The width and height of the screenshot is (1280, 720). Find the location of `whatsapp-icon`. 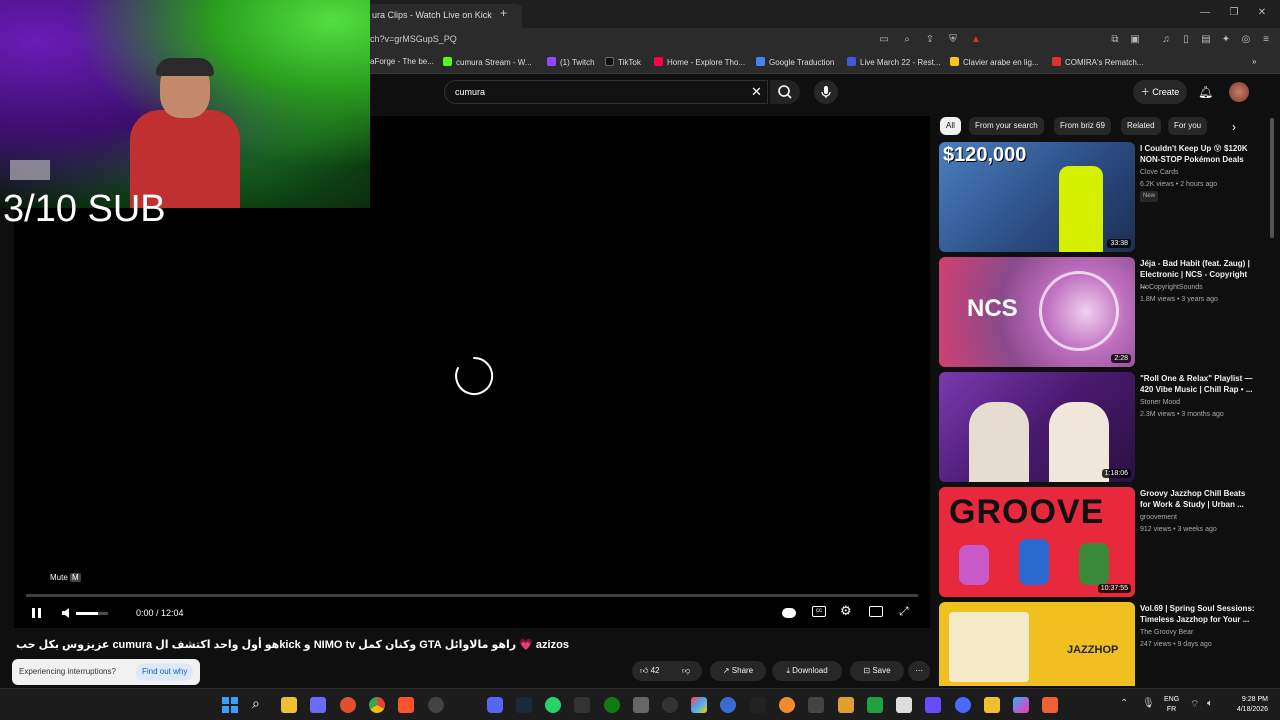

whatsapp-icon is located at coordinates (553, 705).